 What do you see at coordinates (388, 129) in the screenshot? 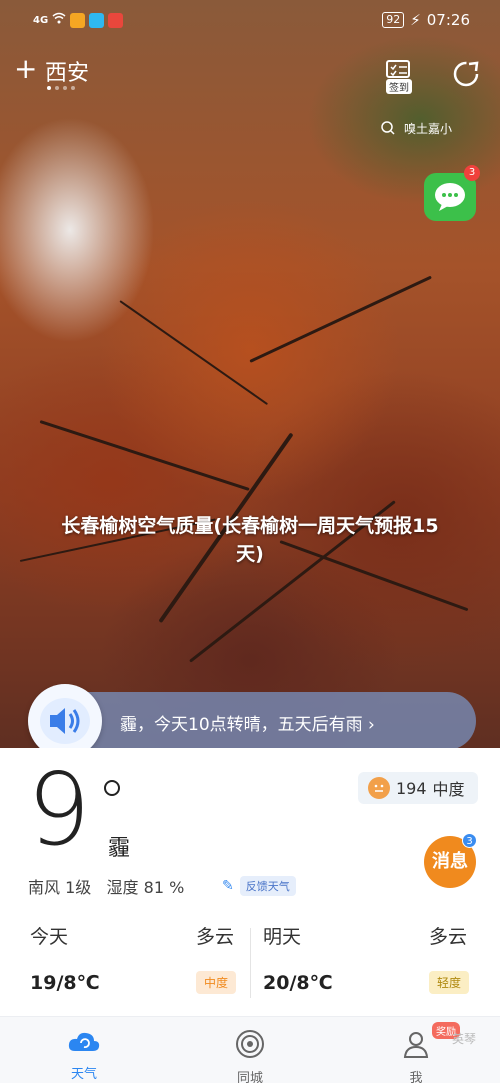
I see `search-icon` at bounding box center [388, 129].